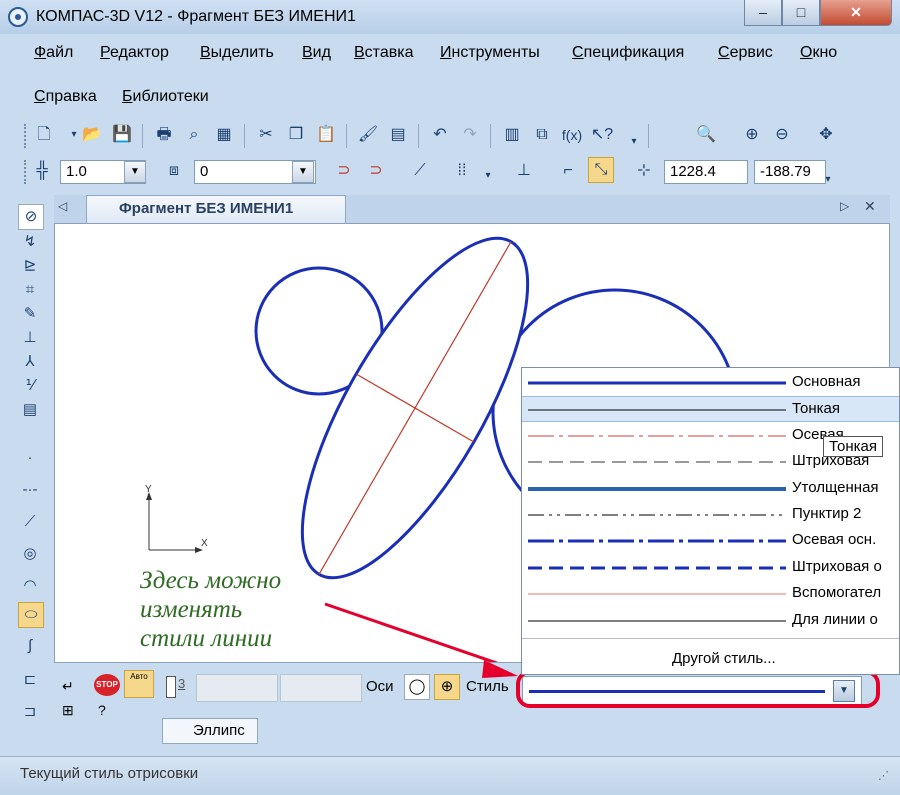 Image resolution: width=900 pixels, height=795 pixels. Describe the element at coordinates (139, 684) in the screenshot. I see `auto-create-icon: Авто` at that location.